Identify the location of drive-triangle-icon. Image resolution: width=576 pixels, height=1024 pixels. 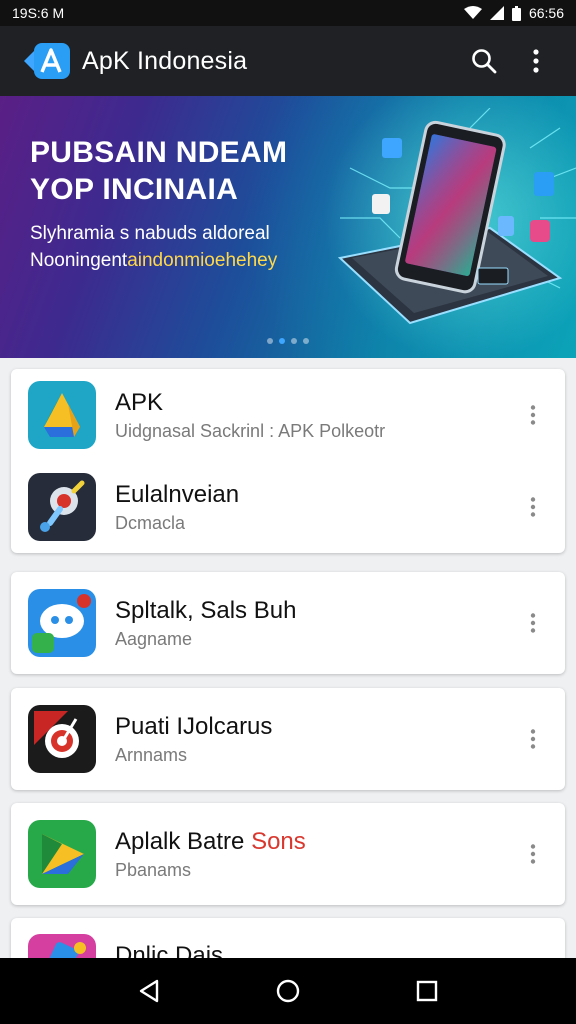
(62, 415).